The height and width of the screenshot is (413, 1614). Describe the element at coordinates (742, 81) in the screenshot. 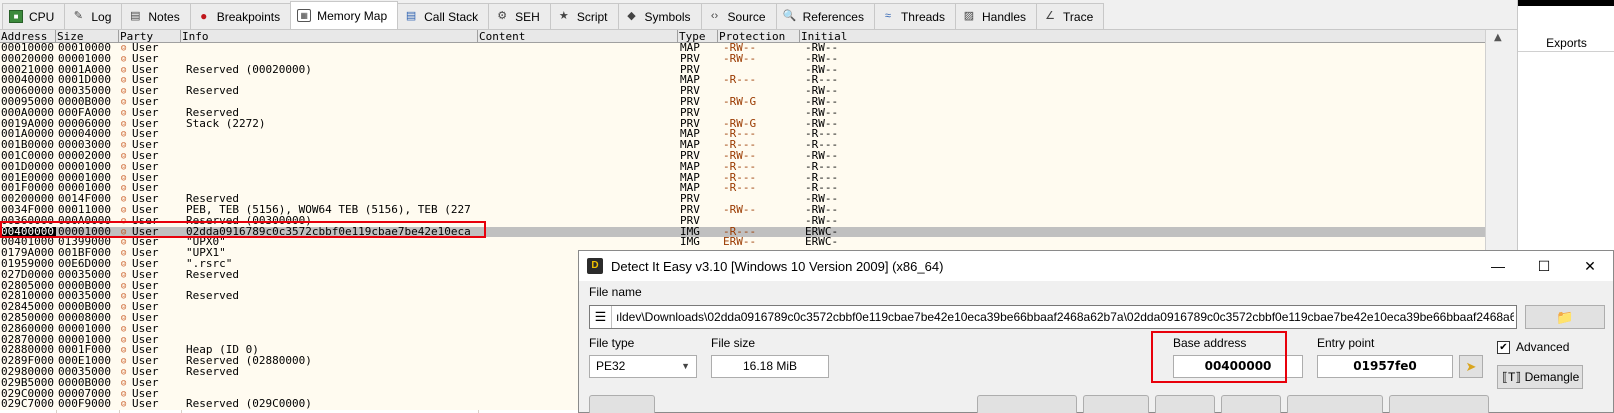

I see `table-row: 00040000 0001D000 ☺ User MAP -R--- -R---` at that location.